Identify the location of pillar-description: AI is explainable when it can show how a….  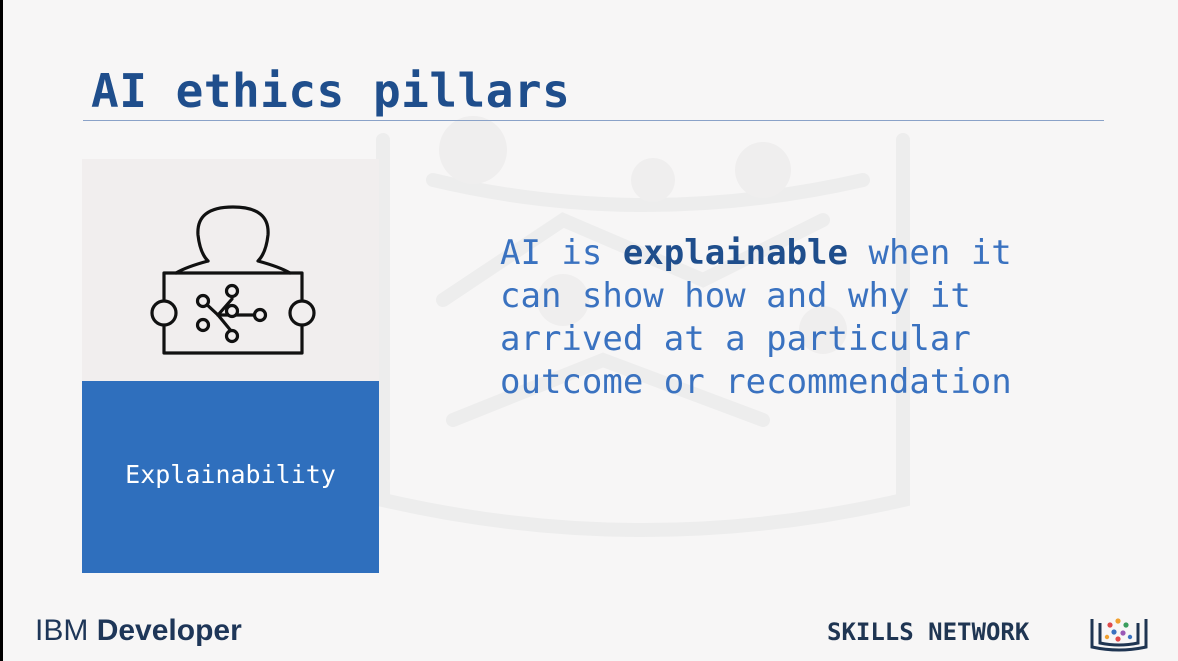
(780, 318).